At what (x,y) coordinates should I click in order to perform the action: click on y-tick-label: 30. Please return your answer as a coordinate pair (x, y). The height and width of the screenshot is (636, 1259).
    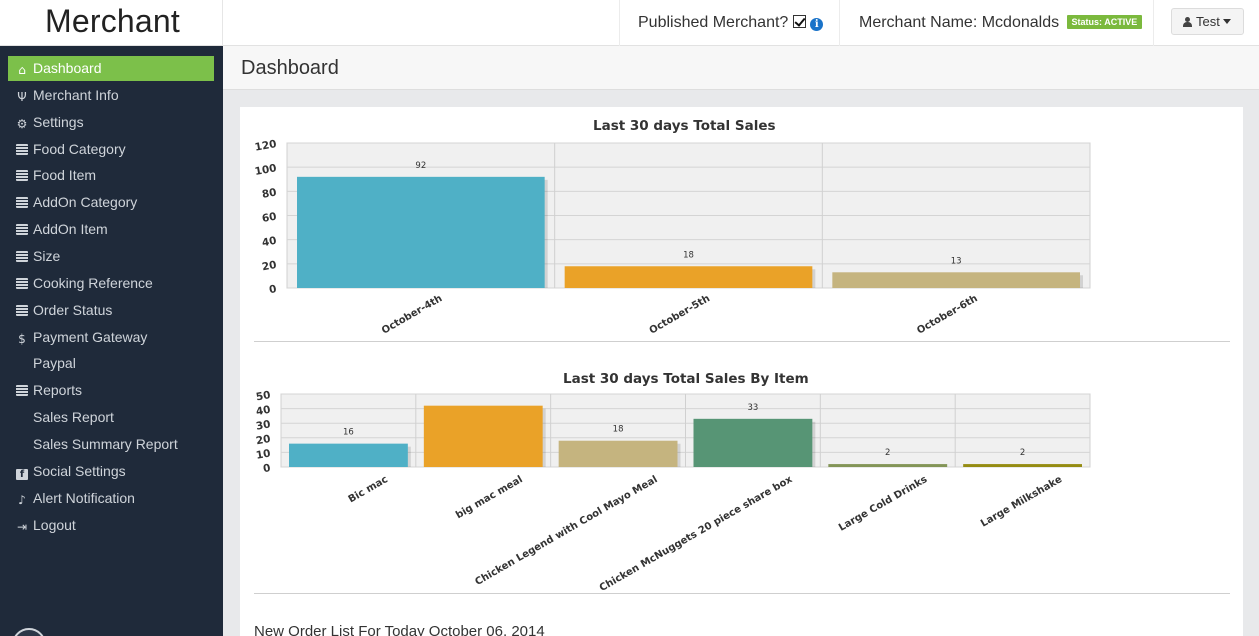
    Looking at the image, I should click on (263, 425).